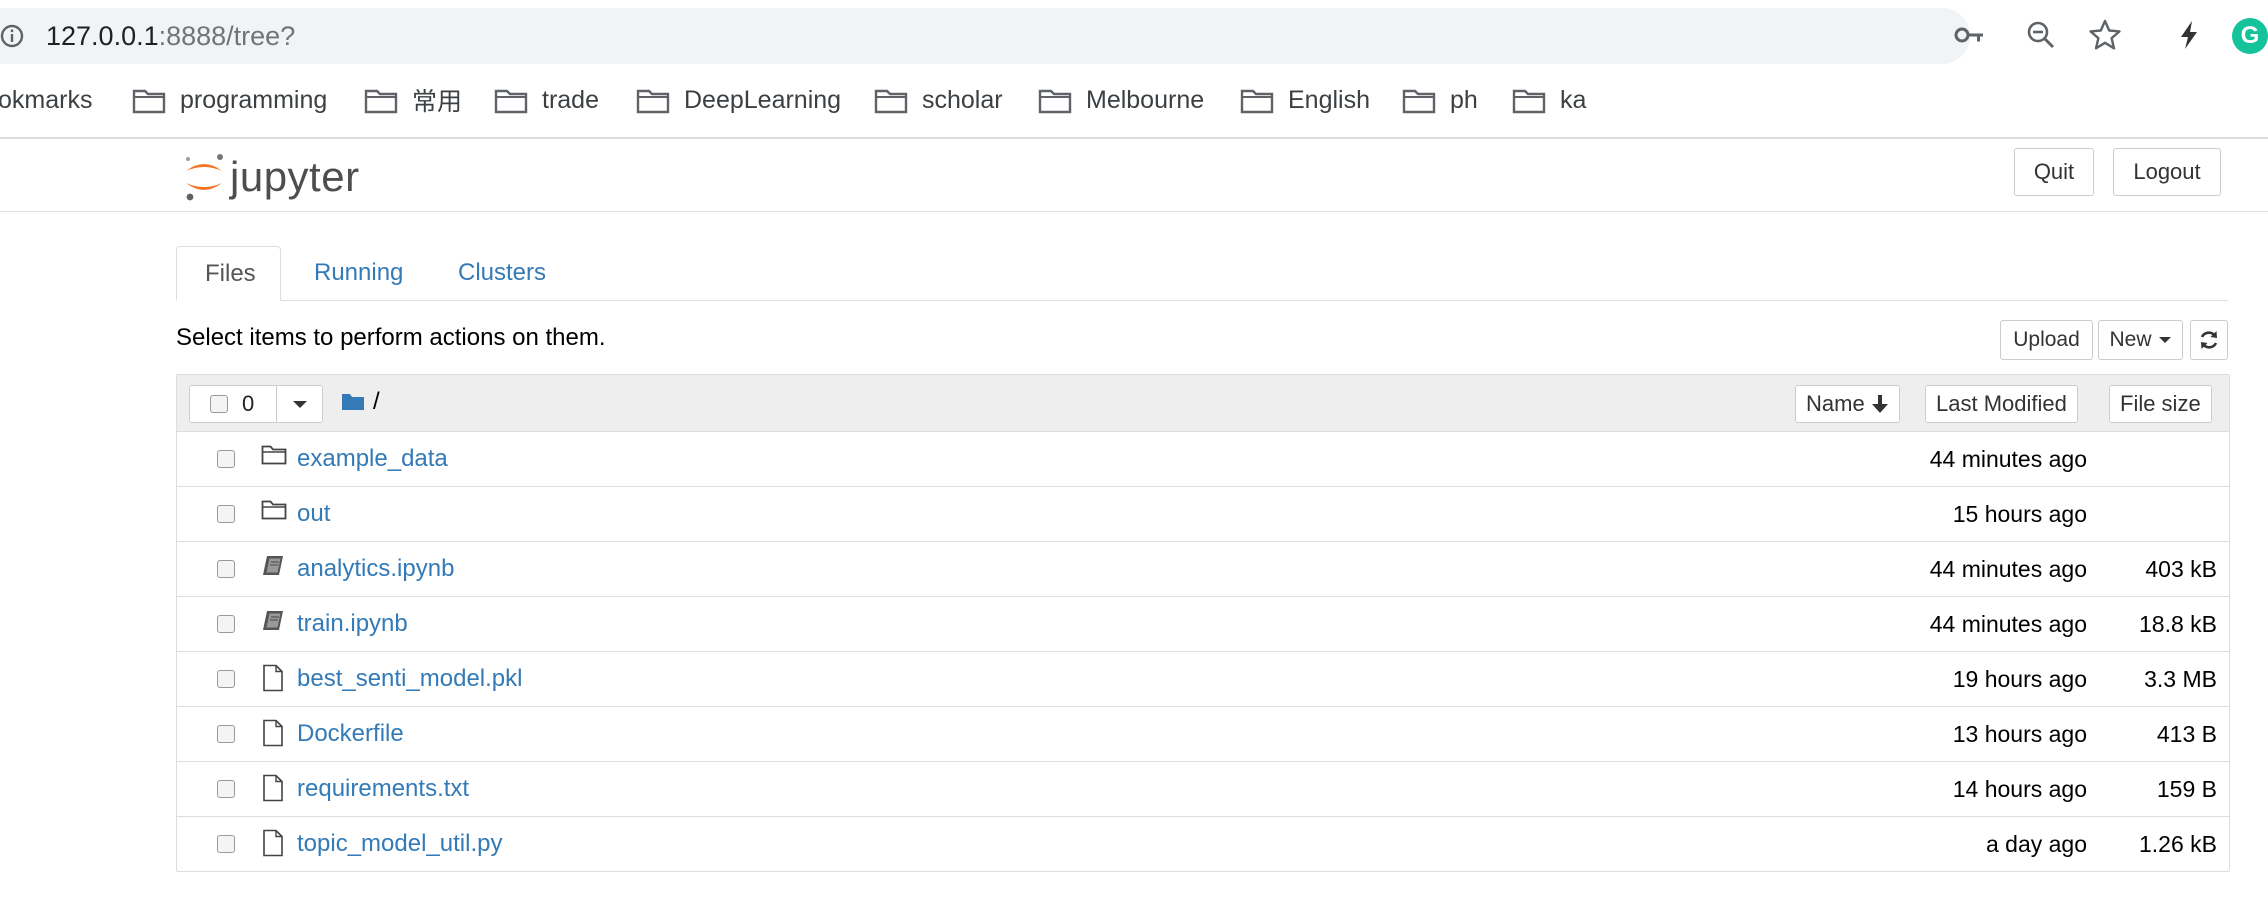  I want to click on bookmark-folder-melbourne: Melbourne, so click(1121, 100).